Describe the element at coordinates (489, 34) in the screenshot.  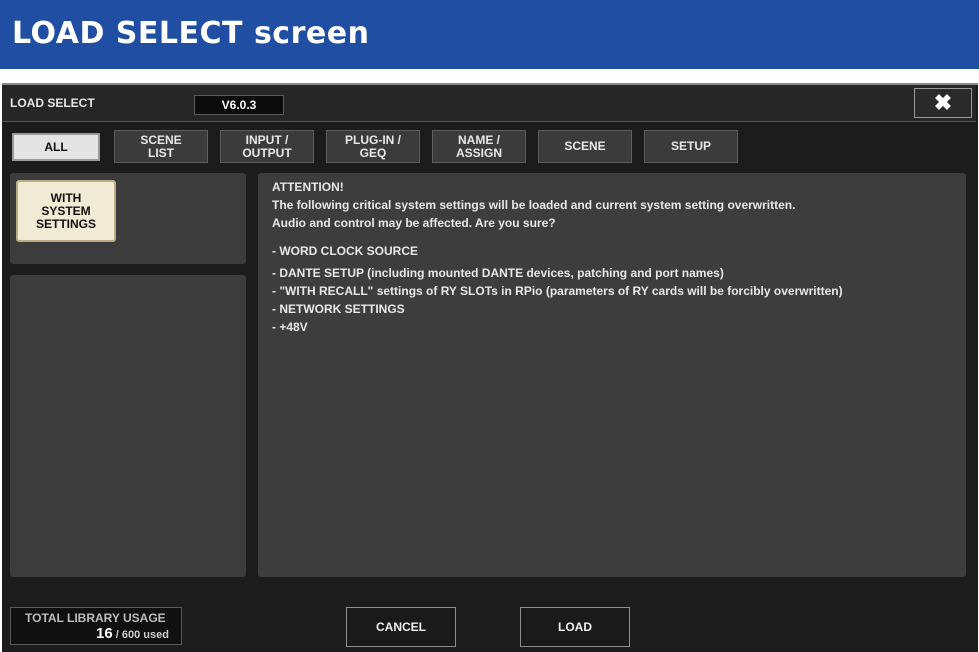
I see `header-banner: LOAD SELECT screen` at that location.